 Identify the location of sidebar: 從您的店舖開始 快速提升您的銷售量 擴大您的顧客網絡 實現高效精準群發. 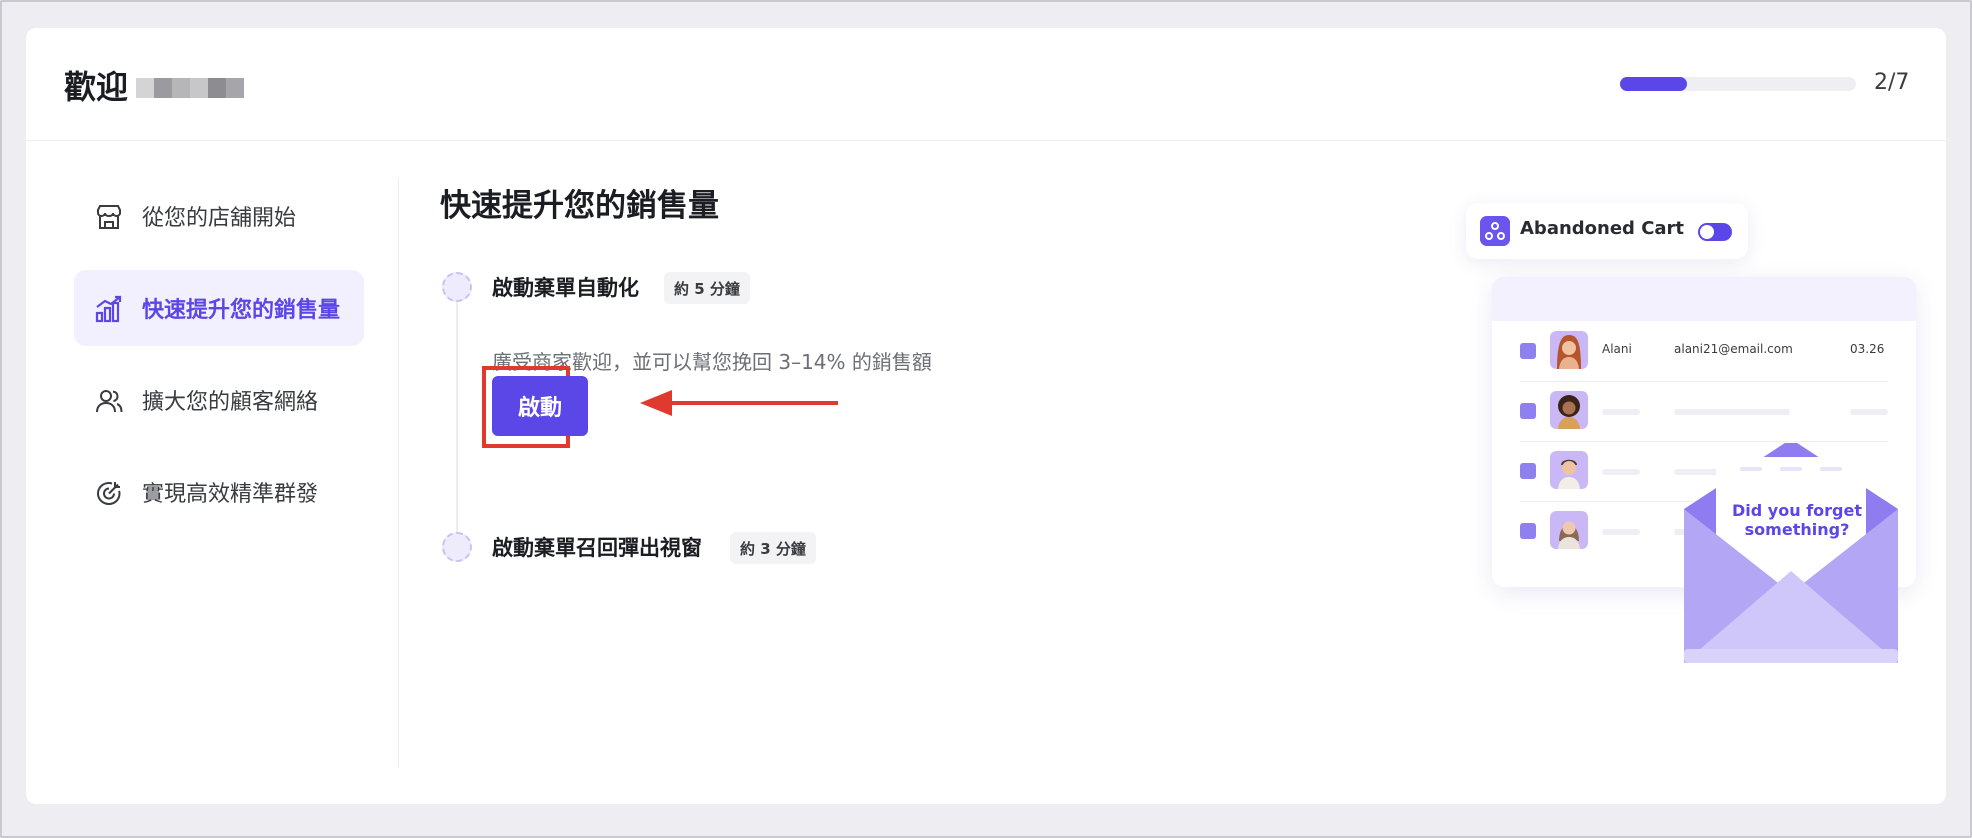
(219, 362).